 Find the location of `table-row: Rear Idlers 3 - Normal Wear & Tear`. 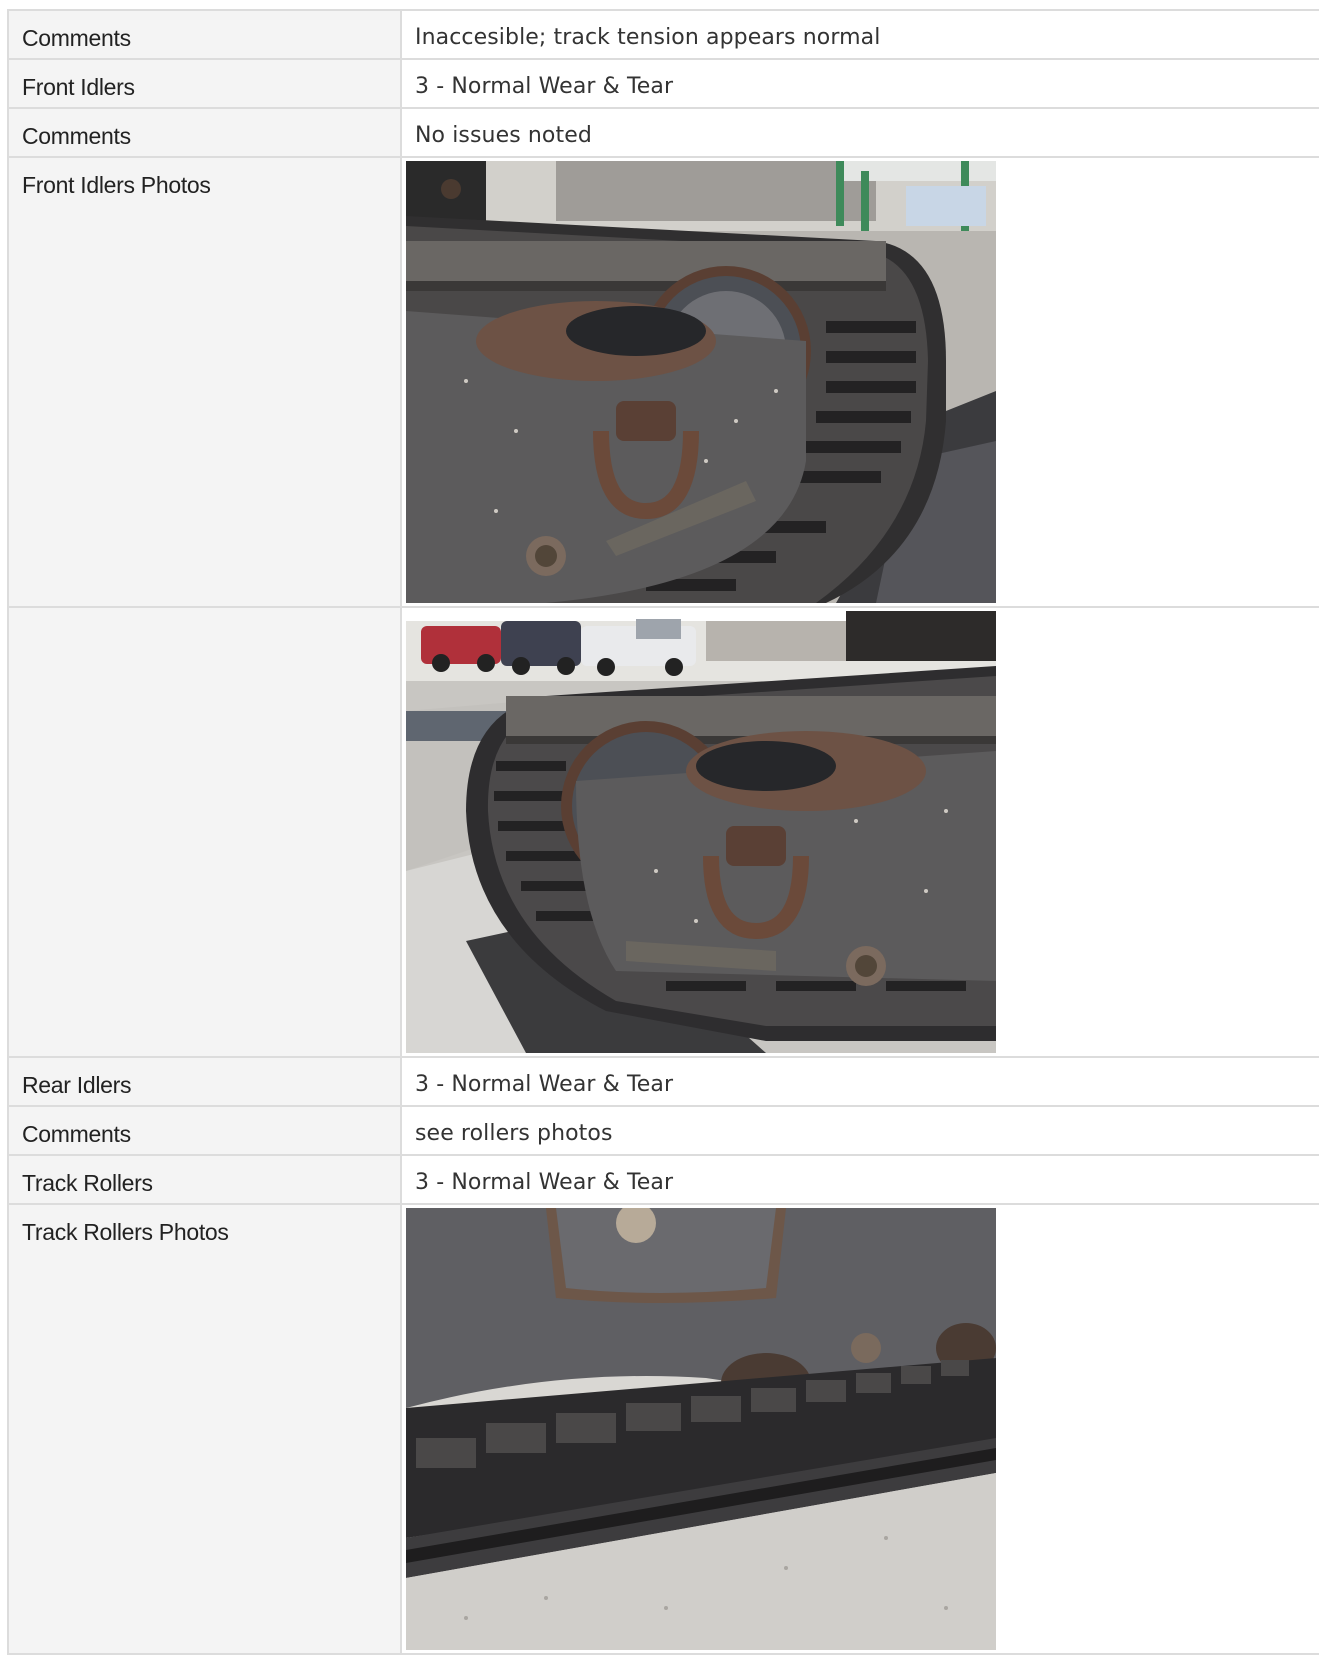

table-row: Rear Idlers 3 - Normal Wear & Tear is located at coordinates (663, 1082).